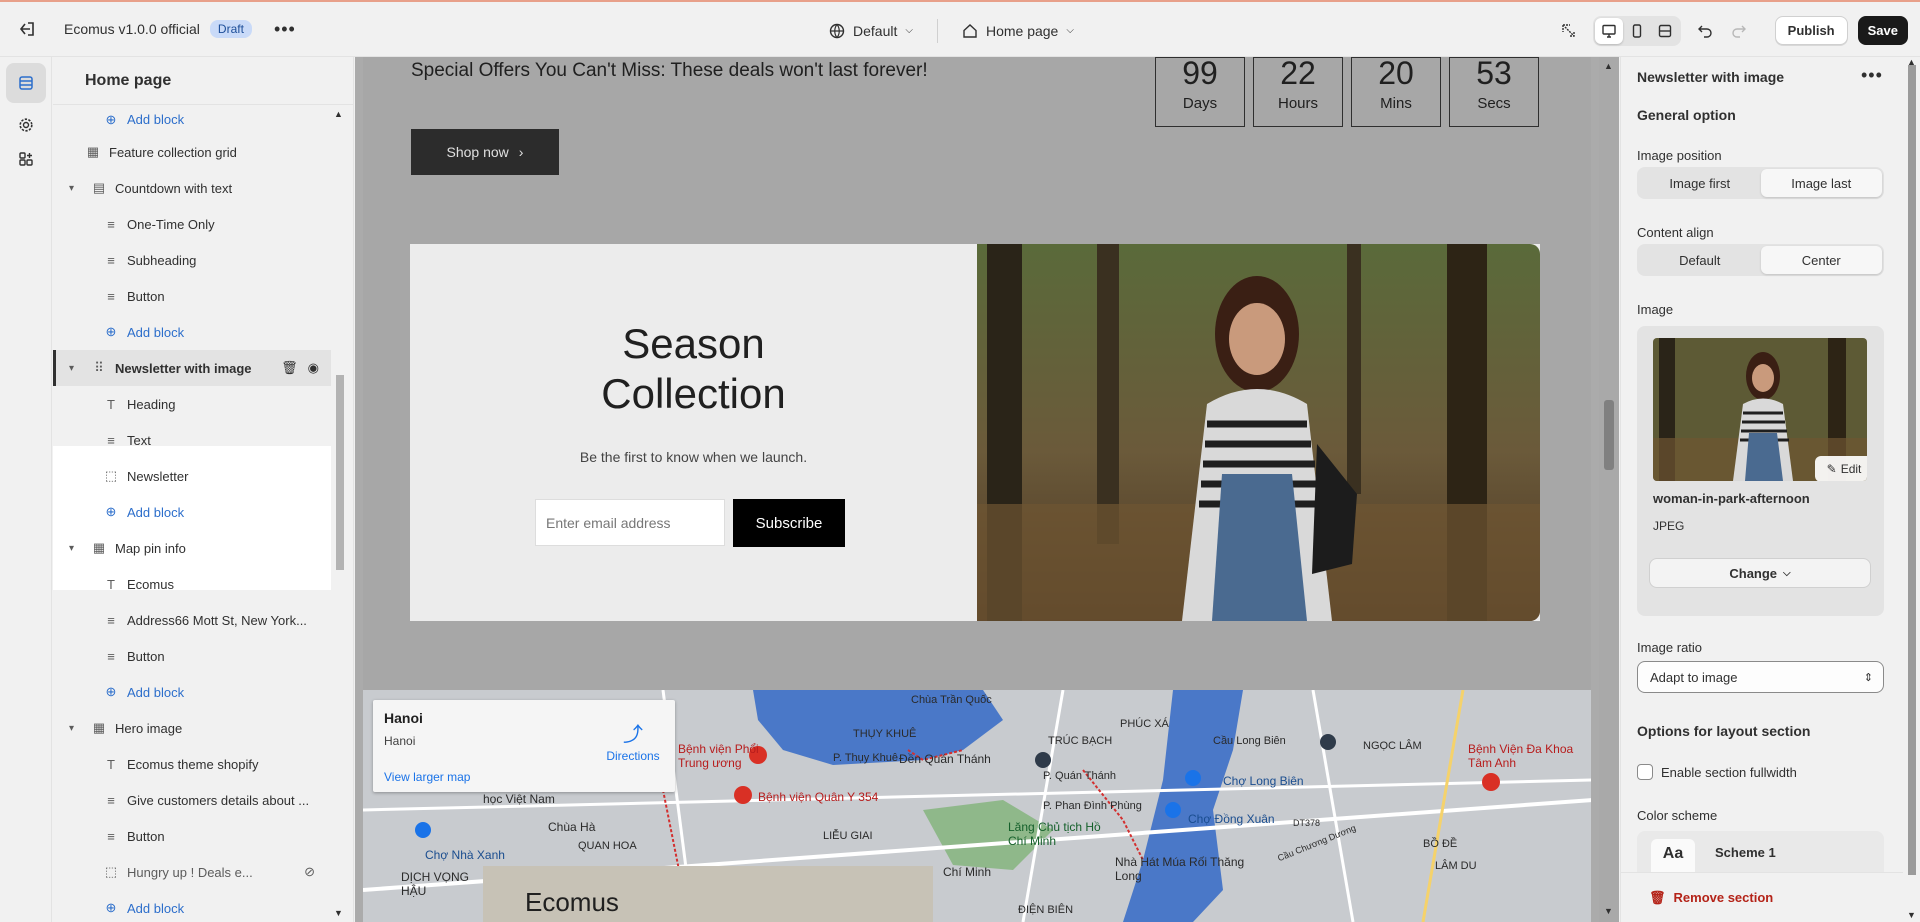  What do you see at coordinates (1569, 31) in the screenshot?
I see `inspector-icon` at bounding box center [1569, 31].